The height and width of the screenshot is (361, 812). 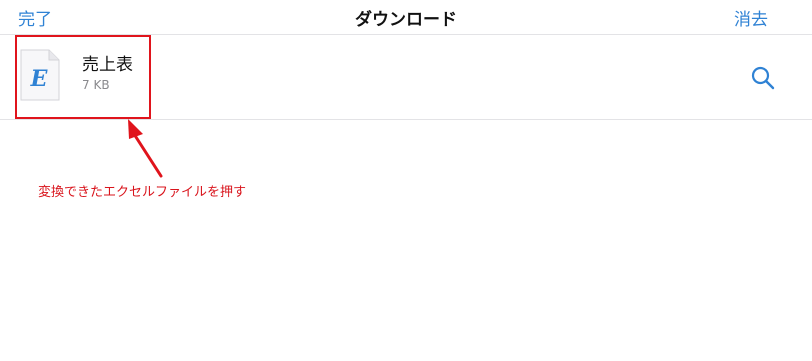 I want to click on page-title: ダウンロード, so click(x=406, y=20).